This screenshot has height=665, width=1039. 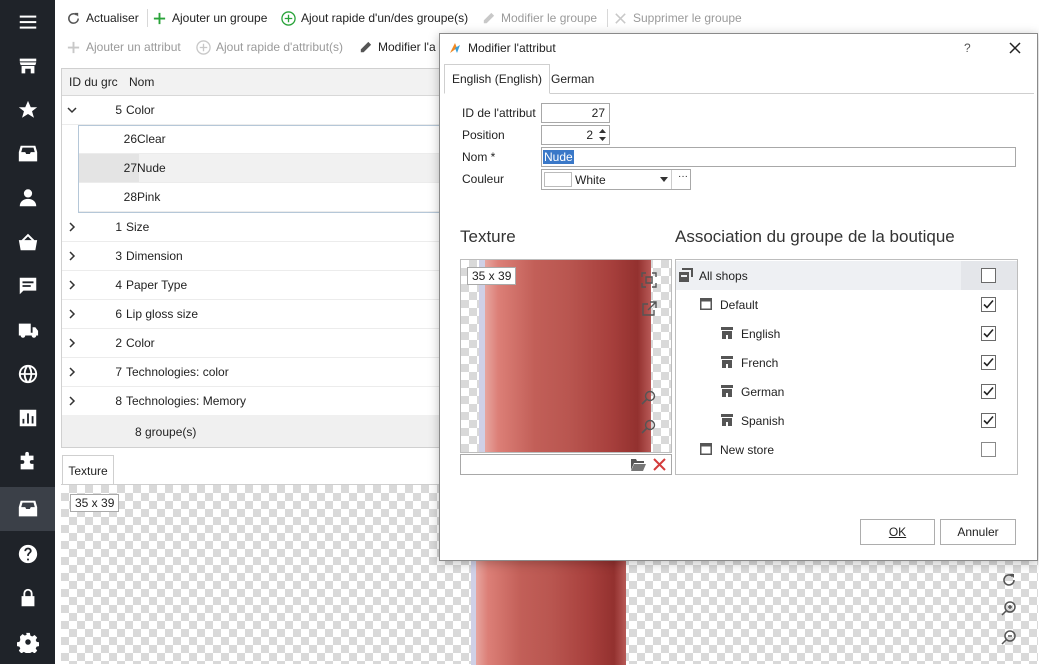 I want to click on checkbox-new-store, so click(x=988, y=449).